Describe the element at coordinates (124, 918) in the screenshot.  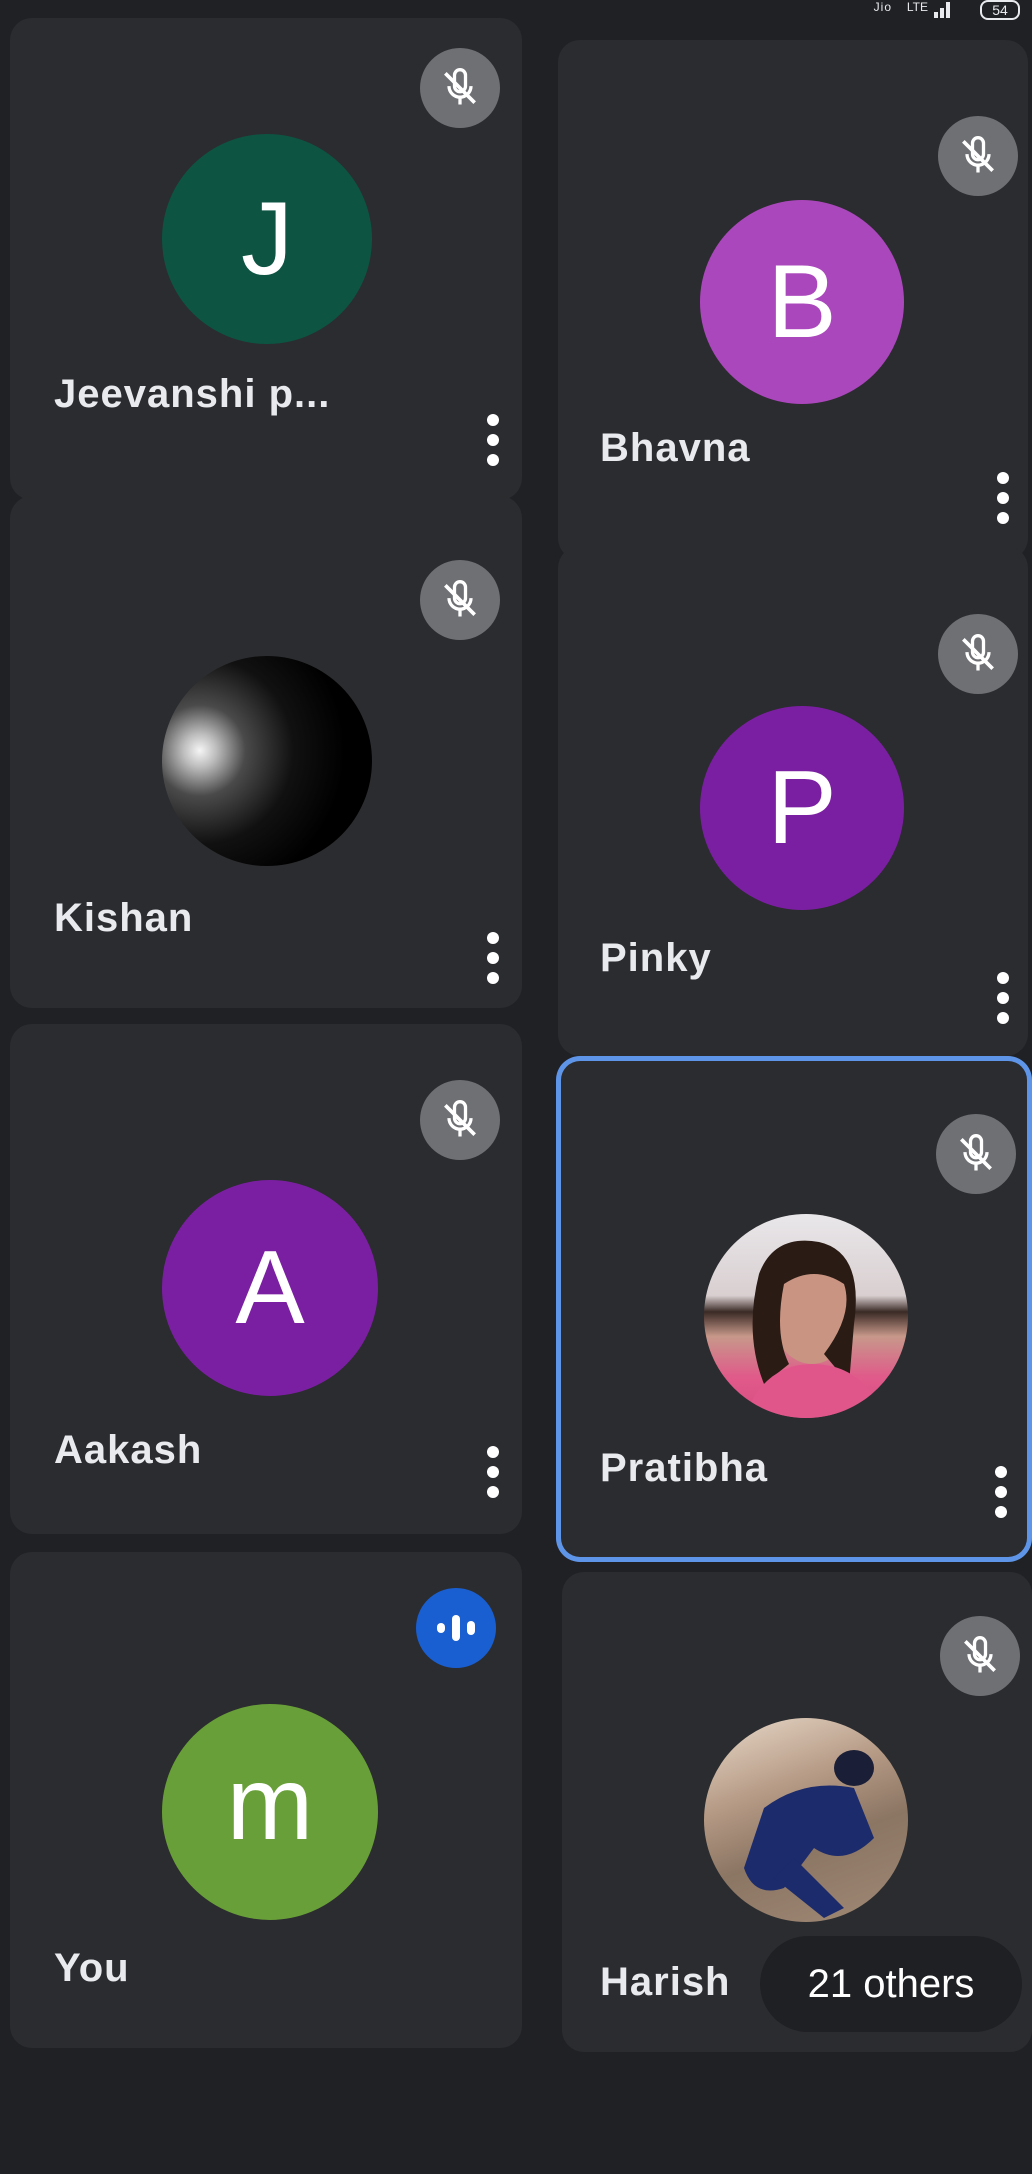
I see `participant-name: Kishan` at that location.